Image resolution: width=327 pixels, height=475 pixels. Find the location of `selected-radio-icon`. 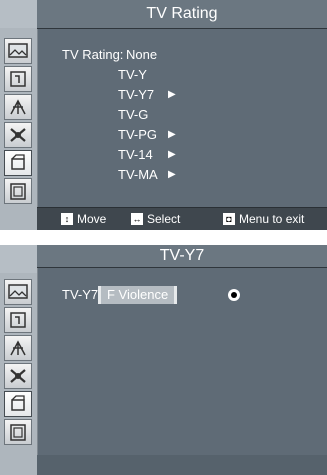

selected-radio-icon is located at coordinates (234, 295).